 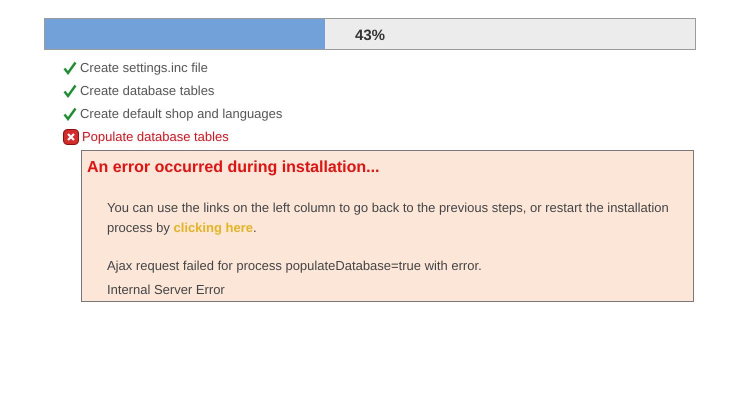 What do you see at coordinates (147, 91) in the screenshot?
I see `step-label: Create database tables` at bounding box center [147, 91].